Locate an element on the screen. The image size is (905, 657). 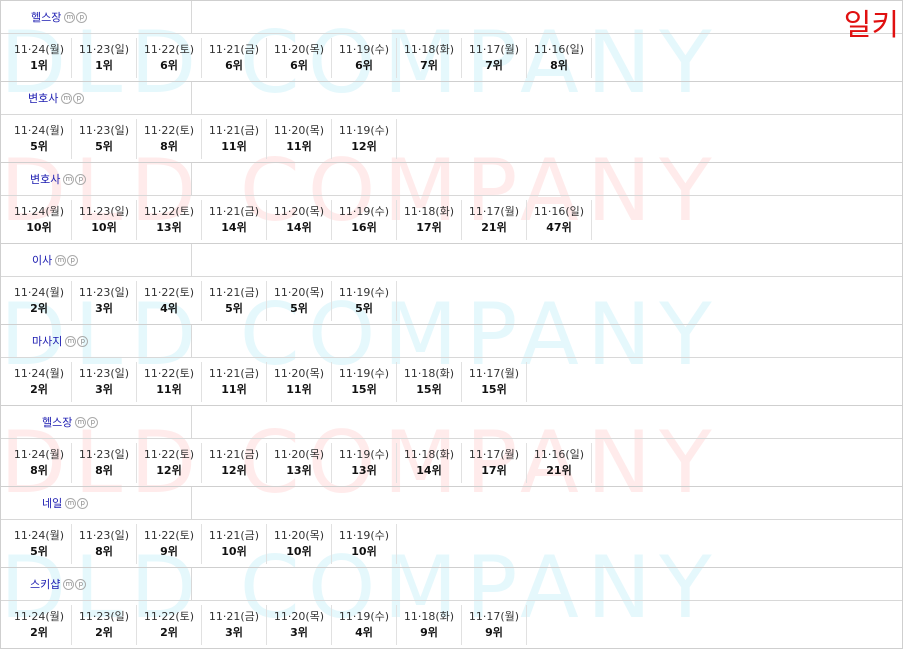
rank-value: 8위 is located at coordinates (559, 65).